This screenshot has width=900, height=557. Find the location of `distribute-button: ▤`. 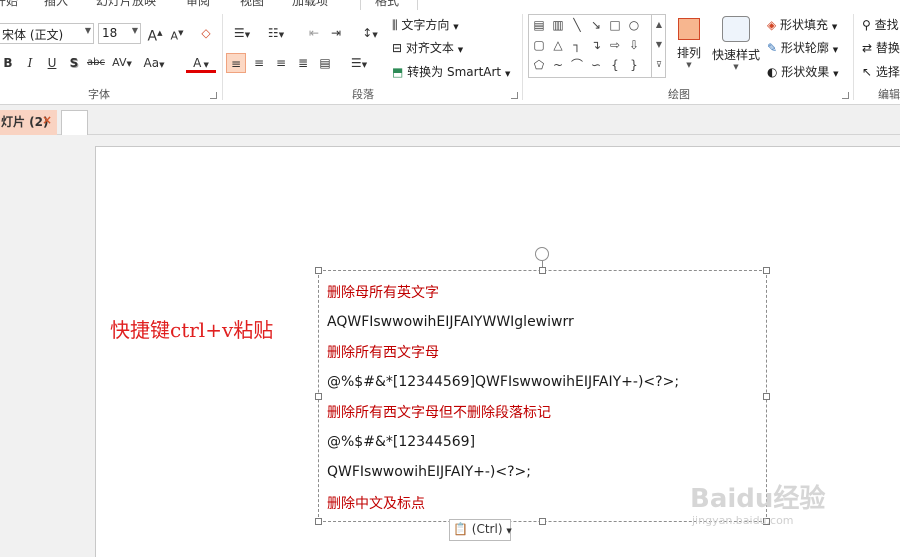

distribute-button: ▤ is located at coordinates (325, 63).